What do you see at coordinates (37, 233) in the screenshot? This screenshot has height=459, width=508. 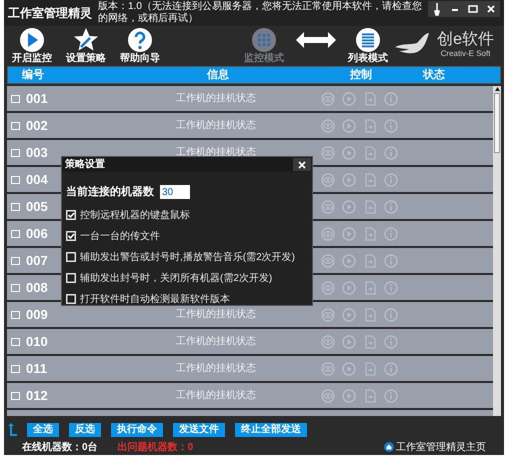 I see `machine-number: 006` at bounding box center [37, 233].